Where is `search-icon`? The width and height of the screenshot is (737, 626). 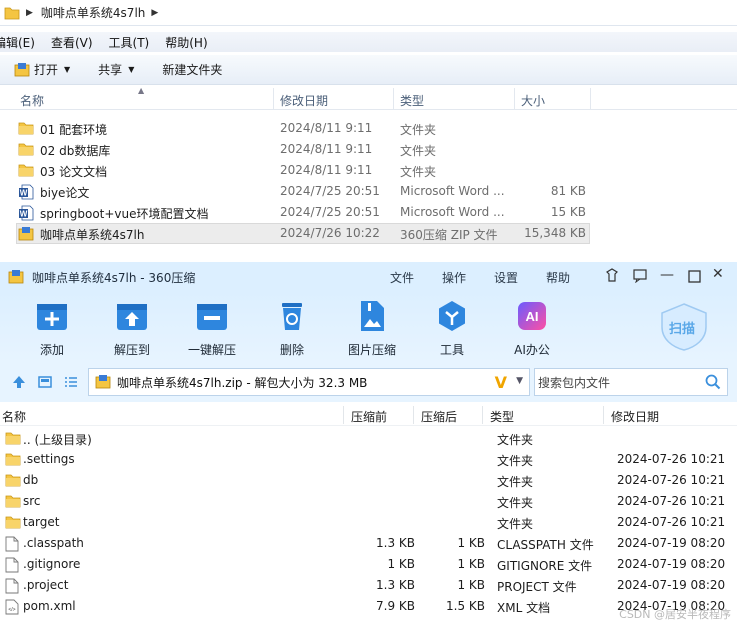
search-icon is located at coordinates (713, 382).